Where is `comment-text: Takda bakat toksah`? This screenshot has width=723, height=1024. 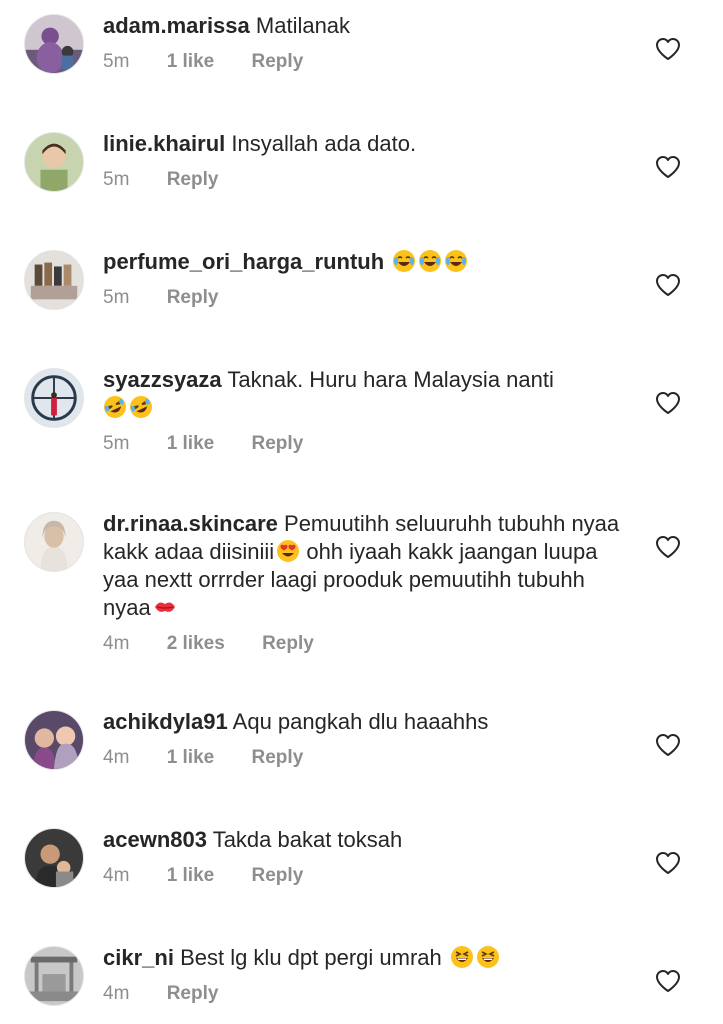 comment-text: Takda bakat toksah is located at coordinates (307, 839).